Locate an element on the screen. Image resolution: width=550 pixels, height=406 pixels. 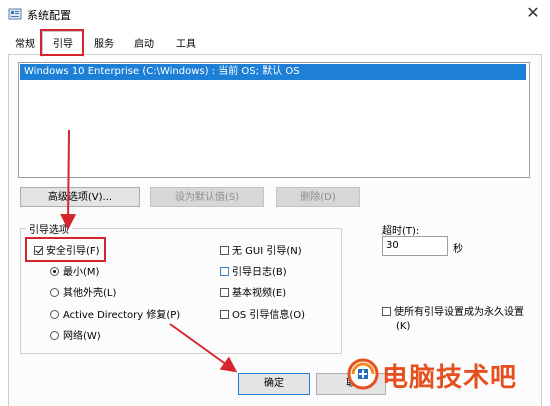
boot-options-label: 引导选项 is located at coordinates (49, 228).